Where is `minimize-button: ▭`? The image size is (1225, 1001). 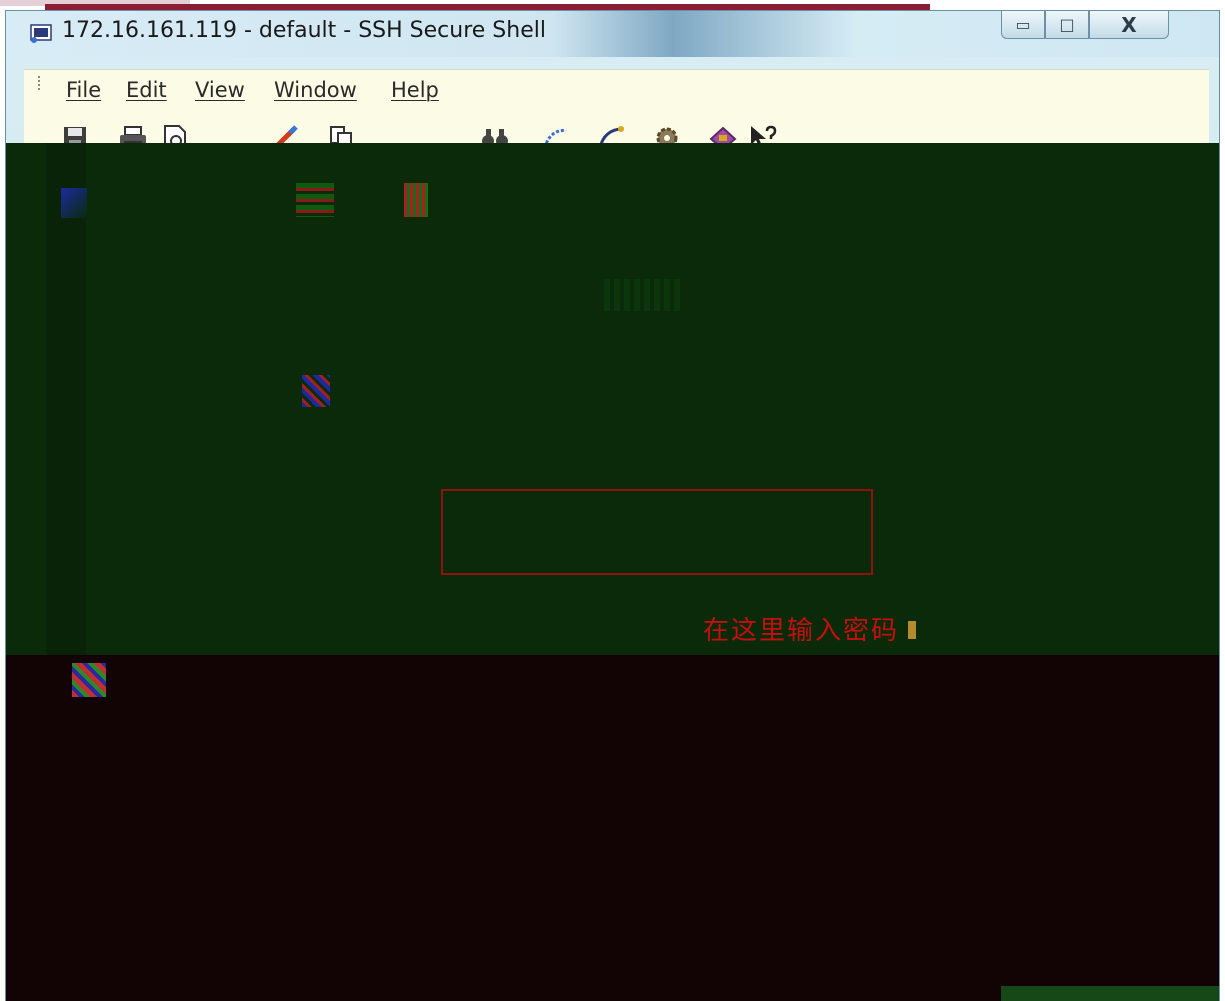 minimize-button: ▭ is located at coordinates (1023, 25).